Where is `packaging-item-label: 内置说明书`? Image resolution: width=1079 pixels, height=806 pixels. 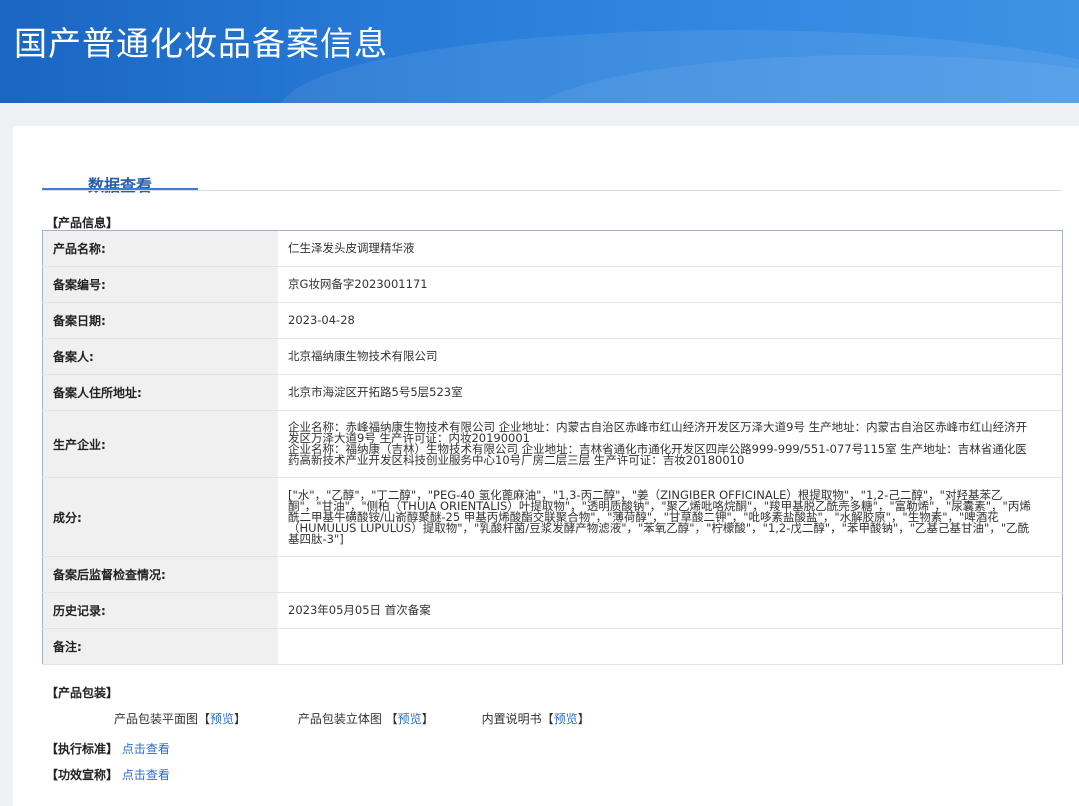
packaging-item-label: 内置说明书 is located at coordinates (511, 719).